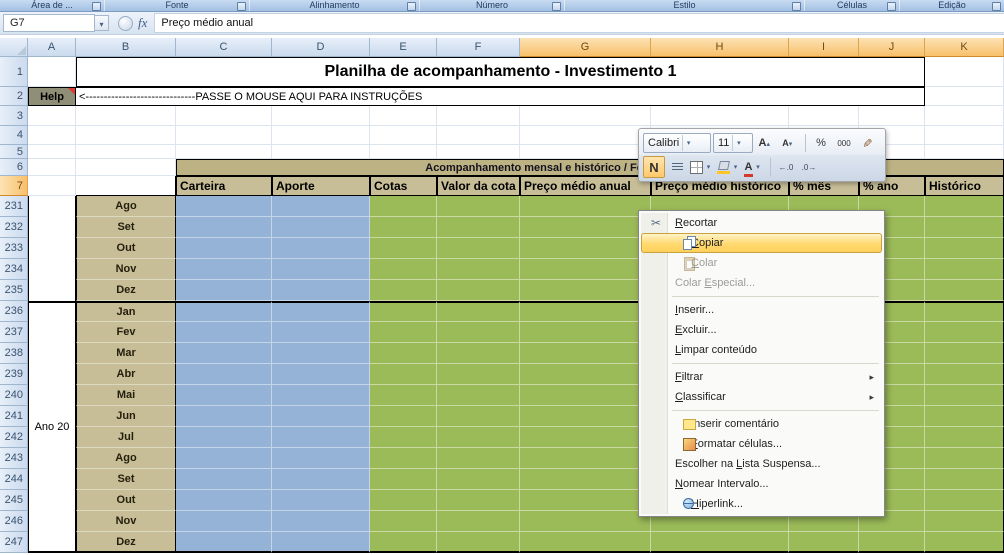  What do you see at coordinates (677, 167) in the screenshot?
I see `align-center-button` at bounding box center [677, 167].